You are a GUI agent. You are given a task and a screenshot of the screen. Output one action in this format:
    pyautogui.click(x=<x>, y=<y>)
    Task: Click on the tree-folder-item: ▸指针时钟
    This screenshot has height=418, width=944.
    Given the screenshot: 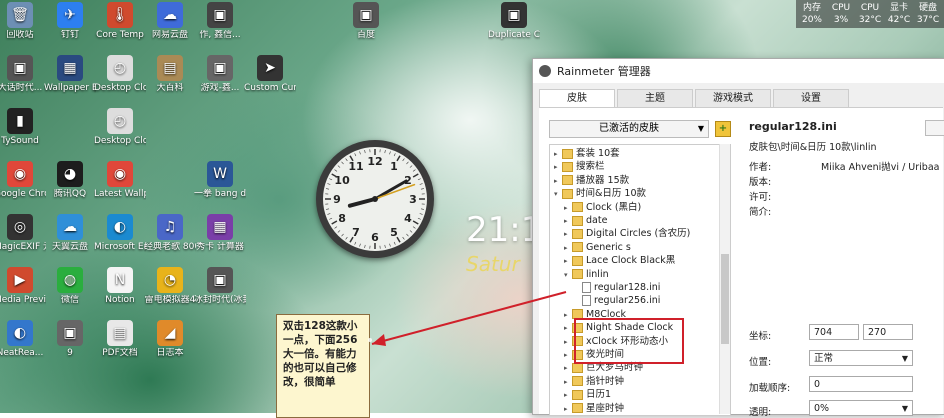 What is the action you would take?
    pyautogui.click(x=594, y=381)
    